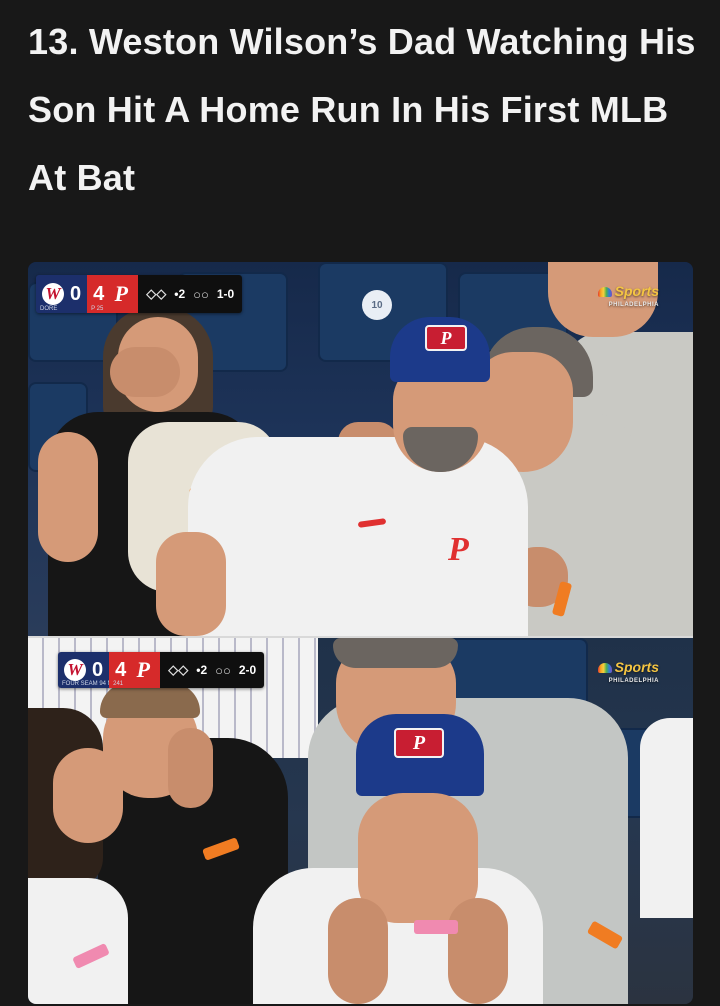 The height and width of the screenshot is (1006, 720). Describe the element at coordinates (478, 951) in the screenshot. I see `dad-forearm-right` at that location.